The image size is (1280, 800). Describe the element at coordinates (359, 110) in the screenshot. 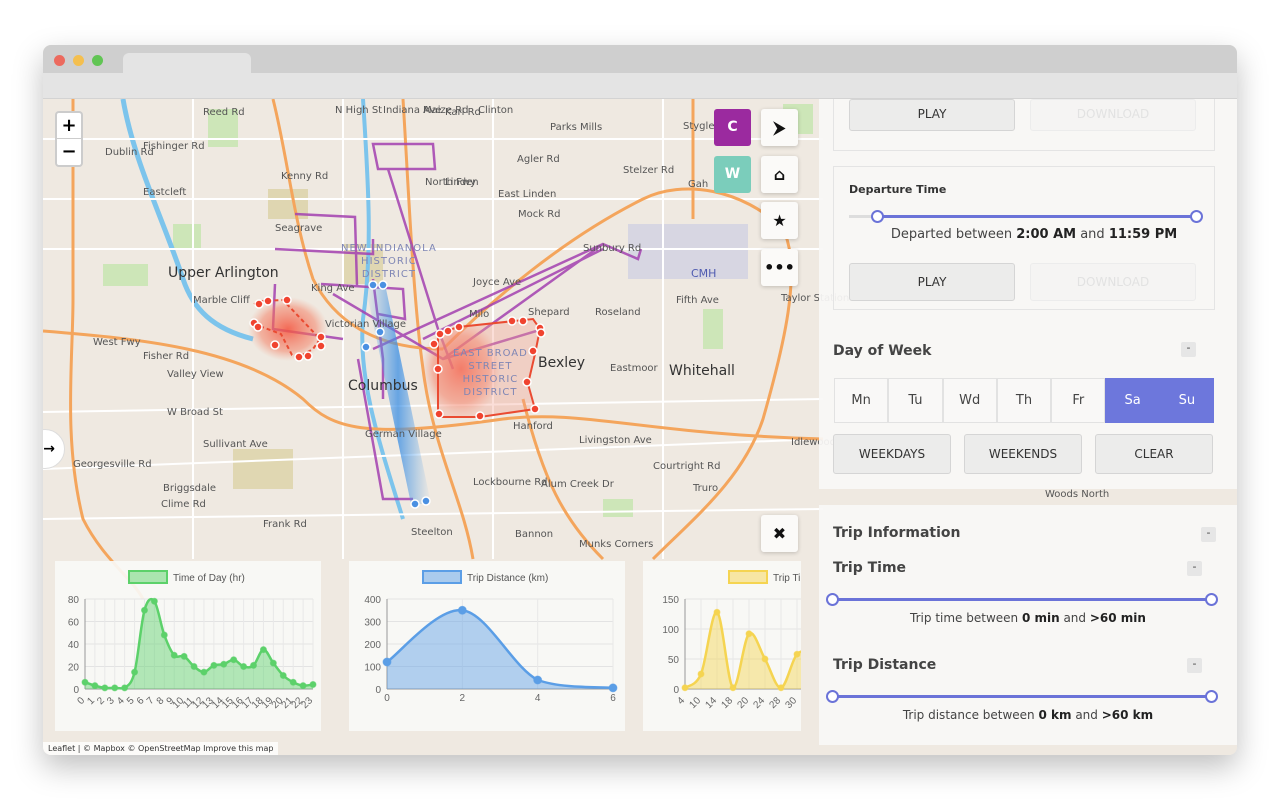

I see `map-place-label: N High St` at that location.